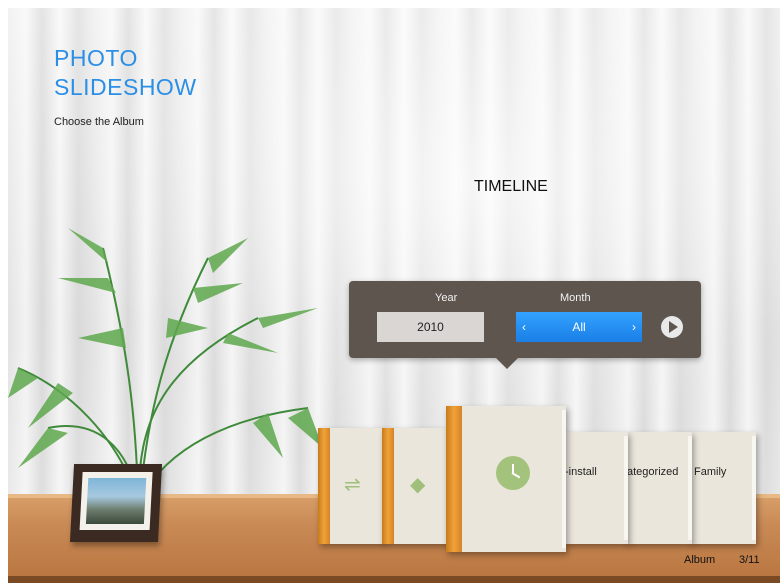  I want to click on month-next-button: ›, so click(634, 327).